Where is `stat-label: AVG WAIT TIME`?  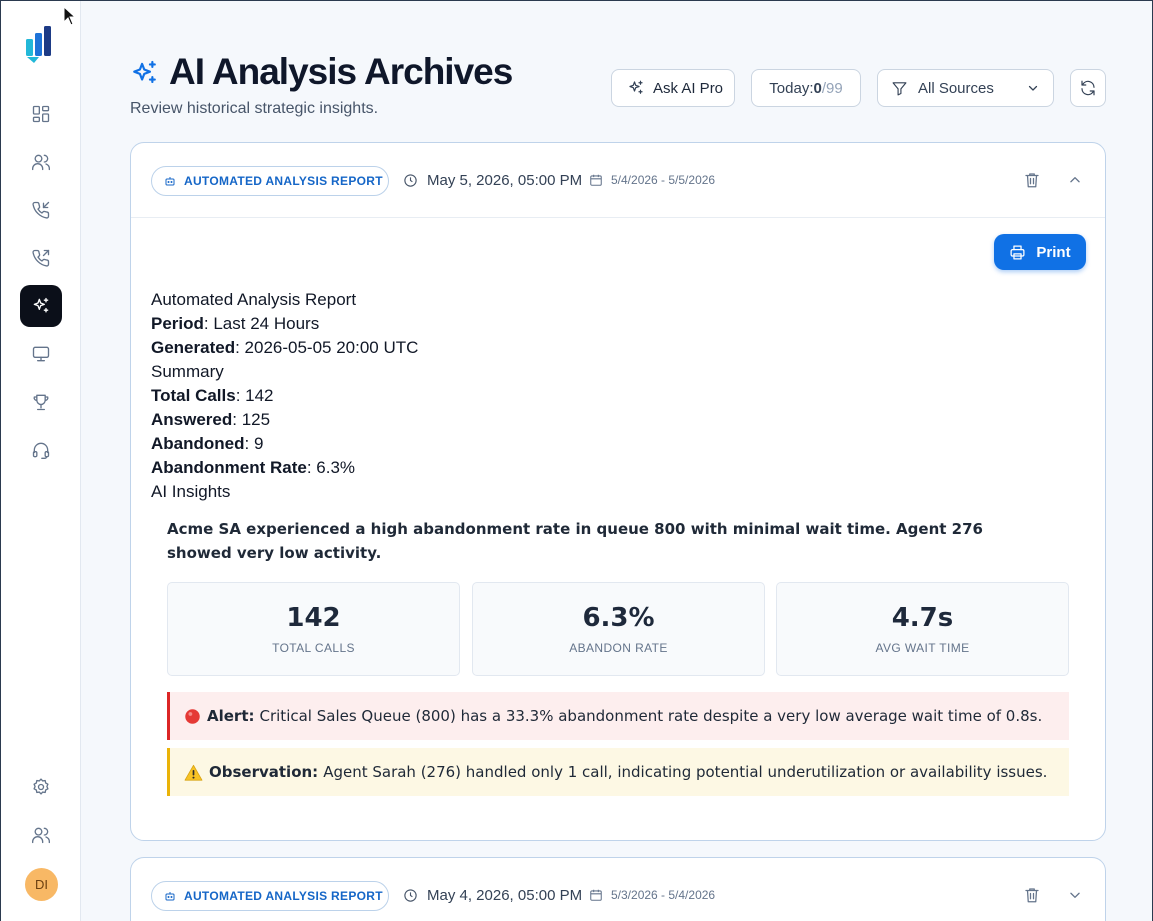 stat-label: AVG WAIT TIME is located at coordinates (922, 648).